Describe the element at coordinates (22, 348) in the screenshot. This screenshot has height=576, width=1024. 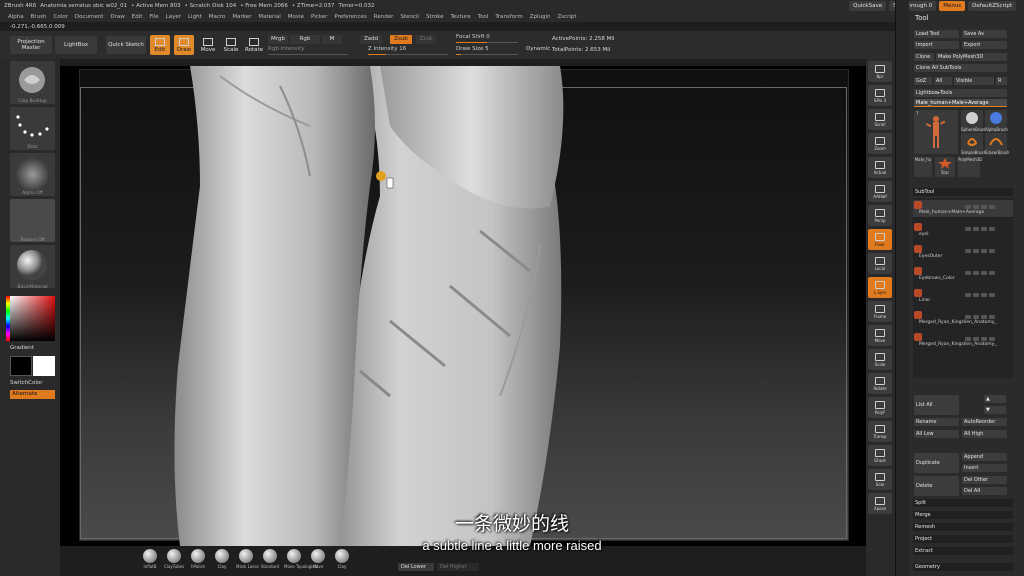
I see `gradient-toggle: Gradient` at that location.